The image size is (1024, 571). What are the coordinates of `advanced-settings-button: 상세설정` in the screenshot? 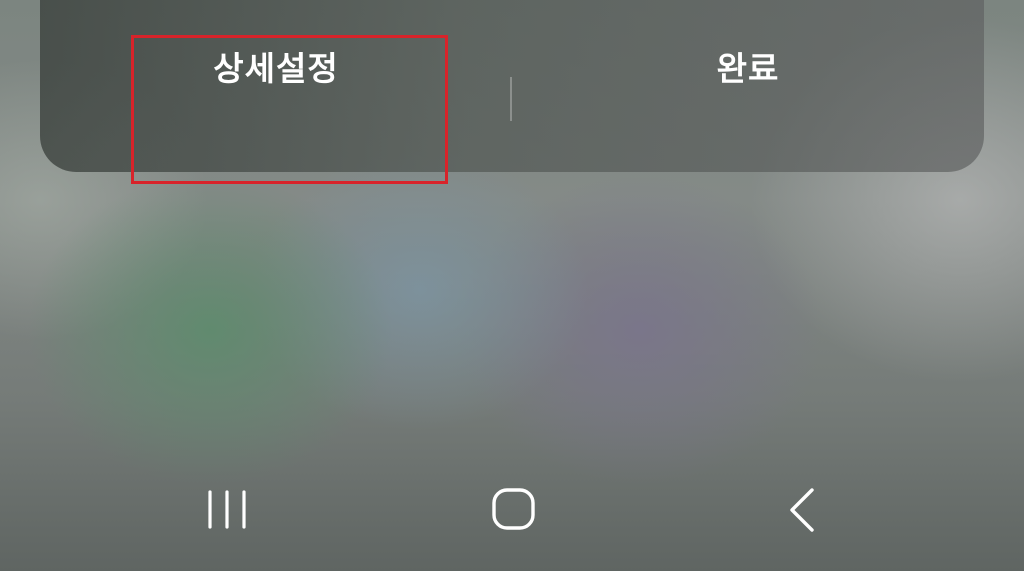 It's located at (276, 66).